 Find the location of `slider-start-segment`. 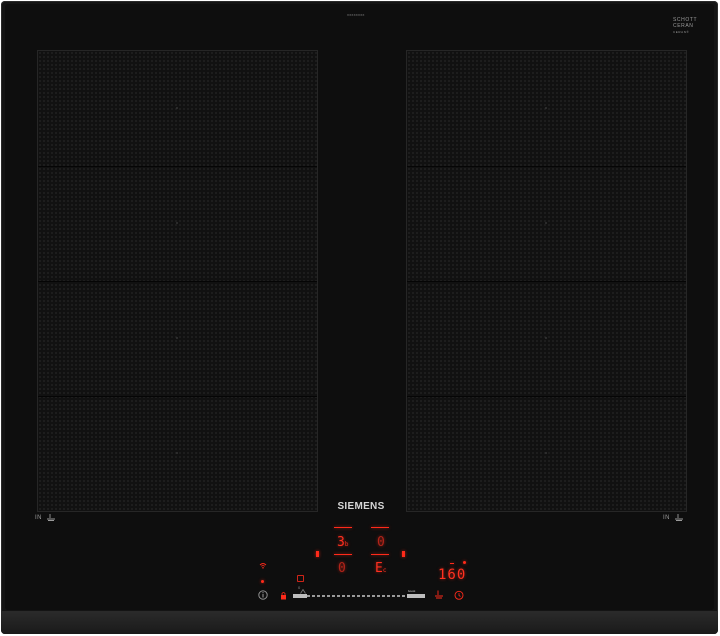

slider-start-segment is located at coordinates (300, 596).